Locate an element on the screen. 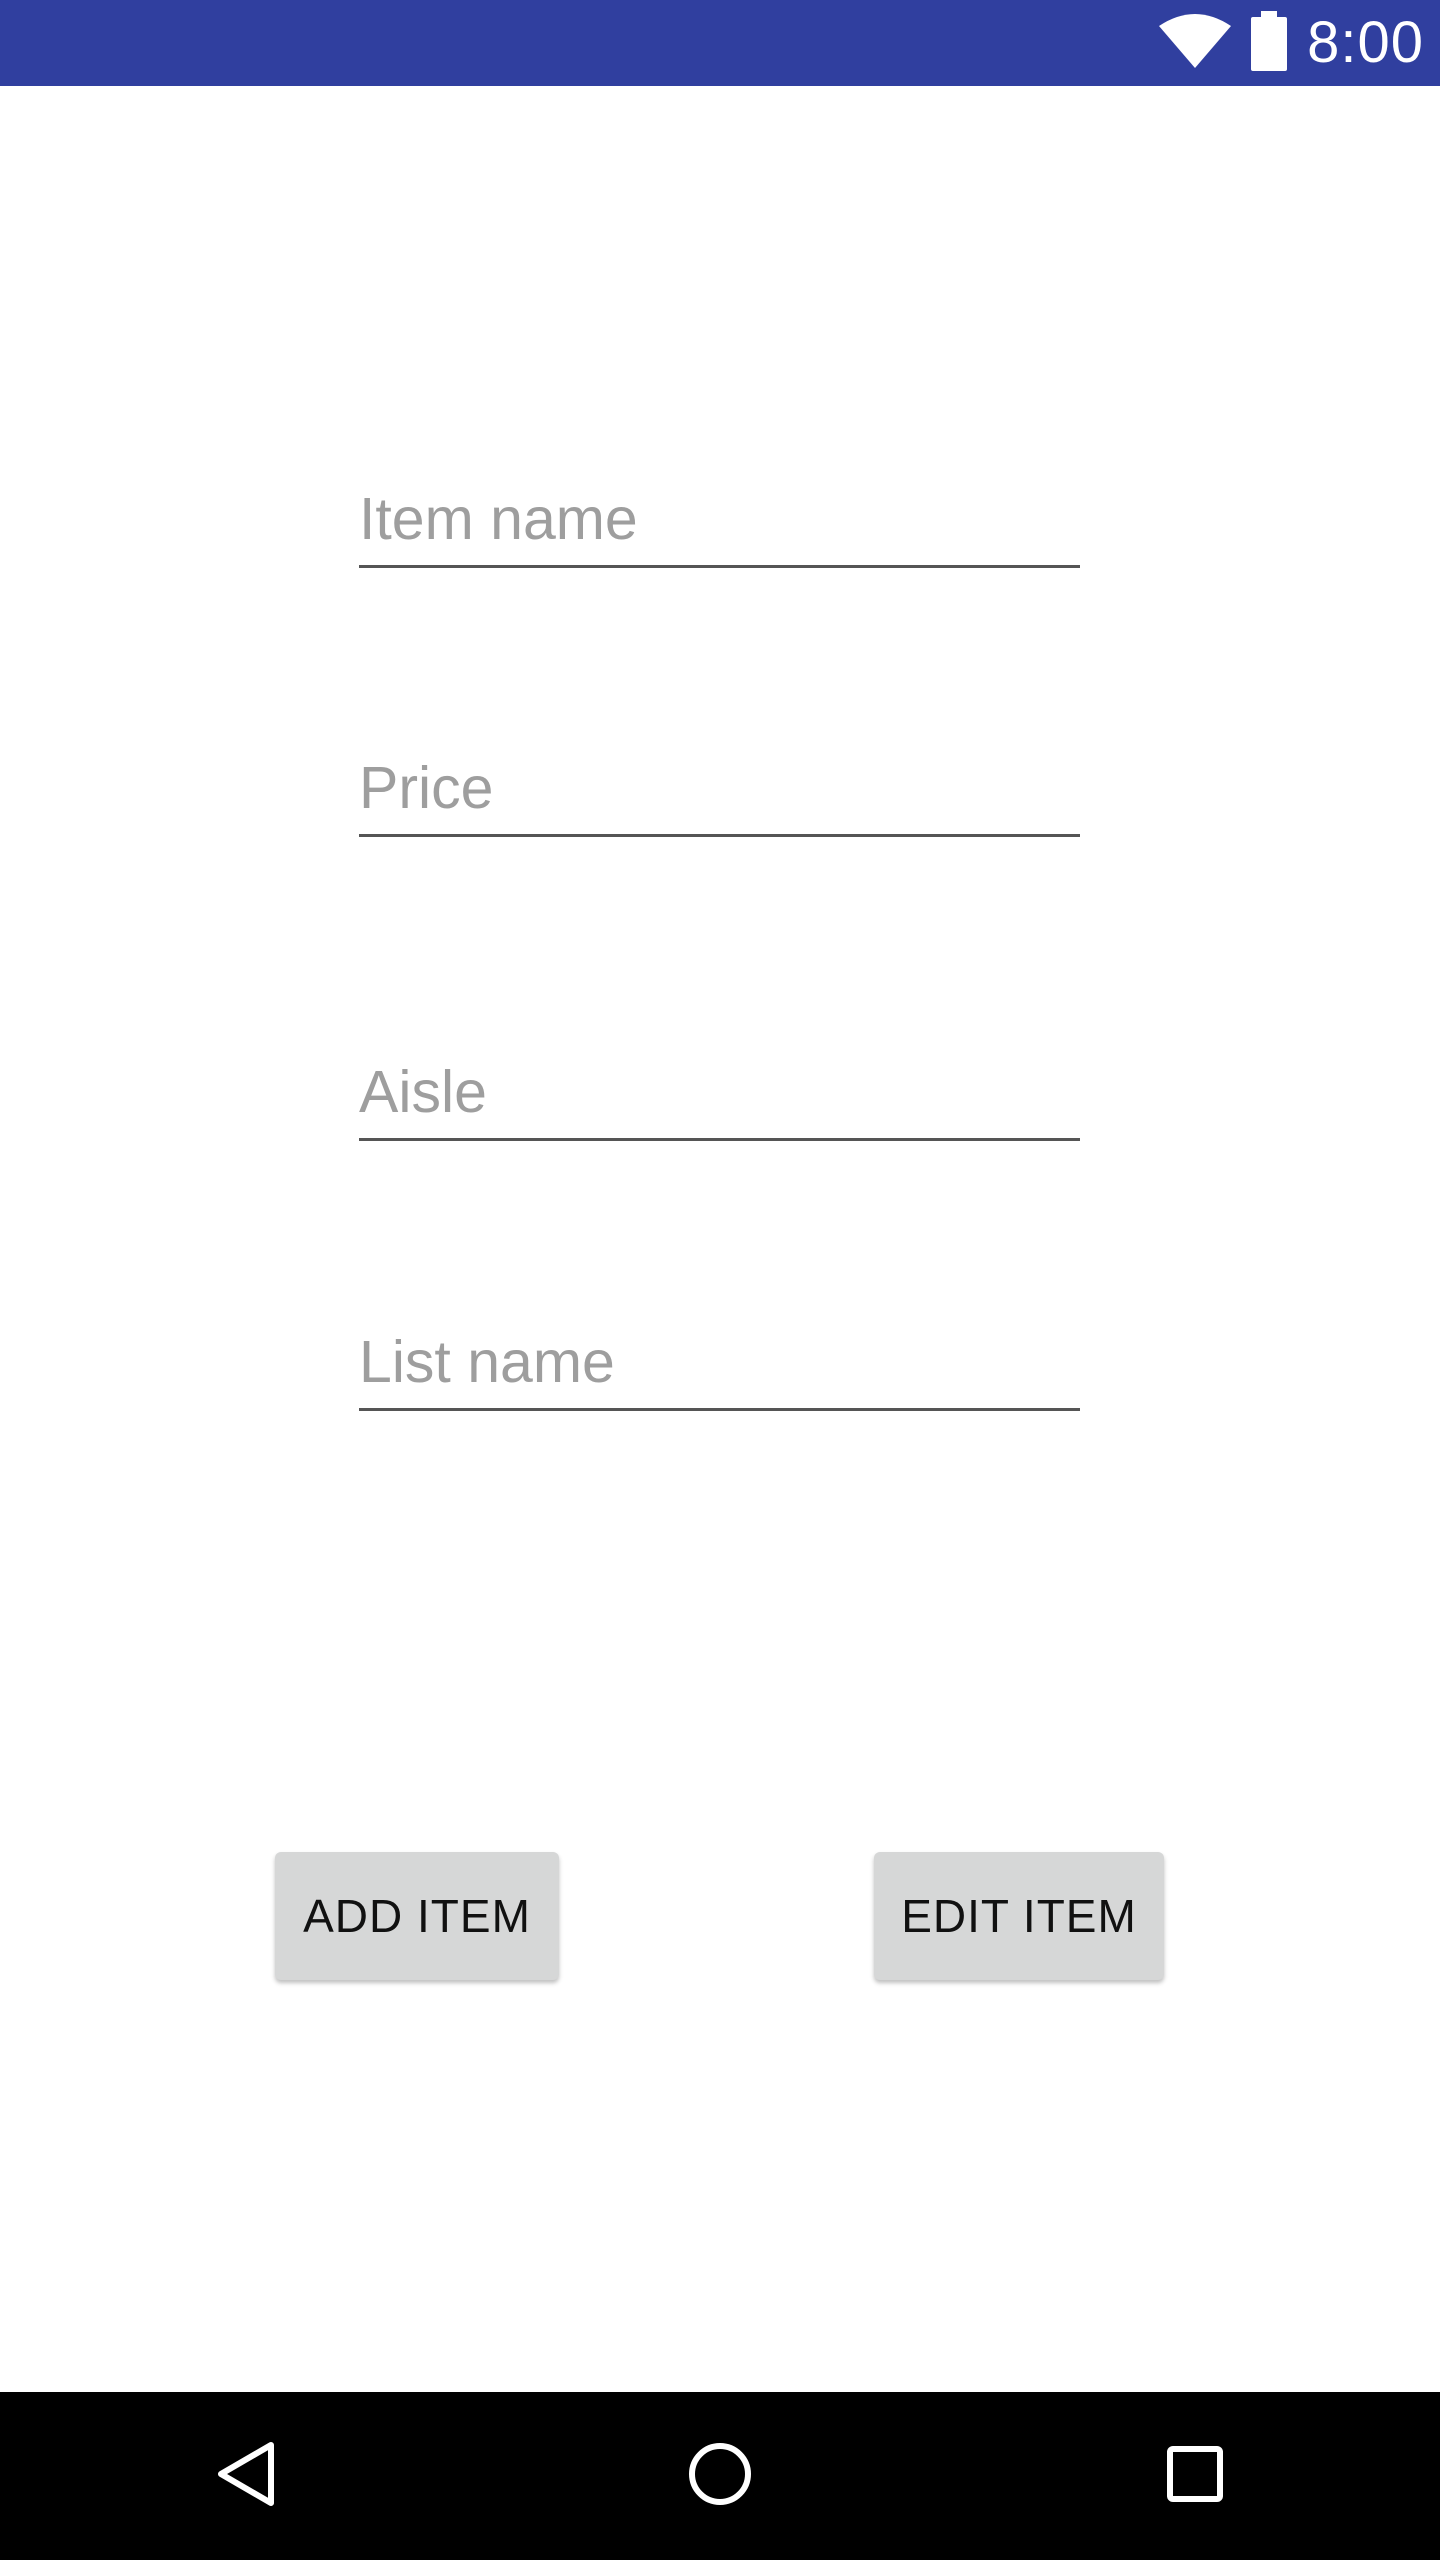  aisle-field-container is located at coordinates (719, 1096).